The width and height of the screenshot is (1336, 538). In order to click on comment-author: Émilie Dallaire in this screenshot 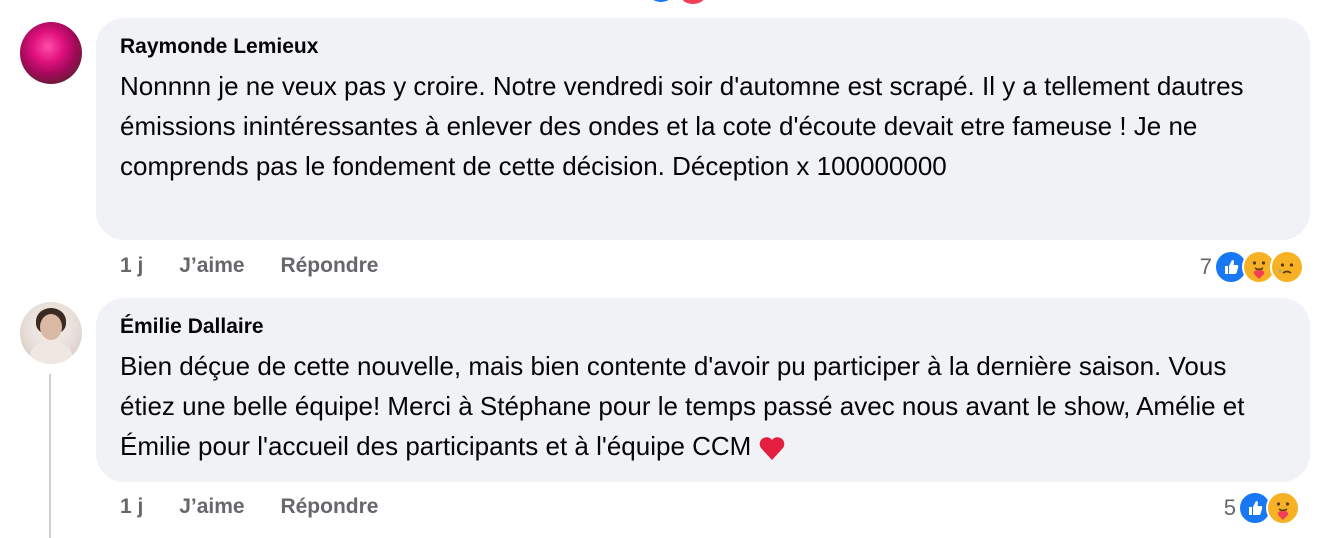, I will do `click(703, 327)`.